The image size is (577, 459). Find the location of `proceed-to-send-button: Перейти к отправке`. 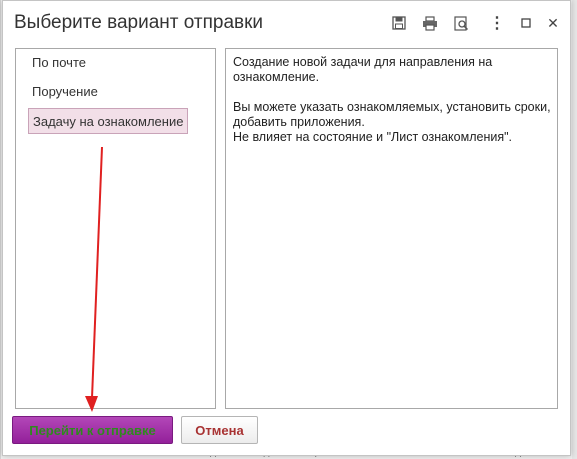

proceed-to-send-button: Перейти к отправке is located at coordinates (92, 430).